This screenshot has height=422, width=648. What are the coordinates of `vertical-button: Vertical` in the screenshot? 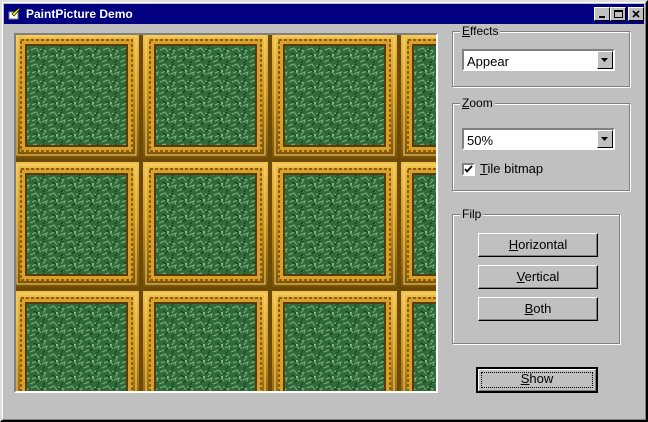 It's located at (538, 277).